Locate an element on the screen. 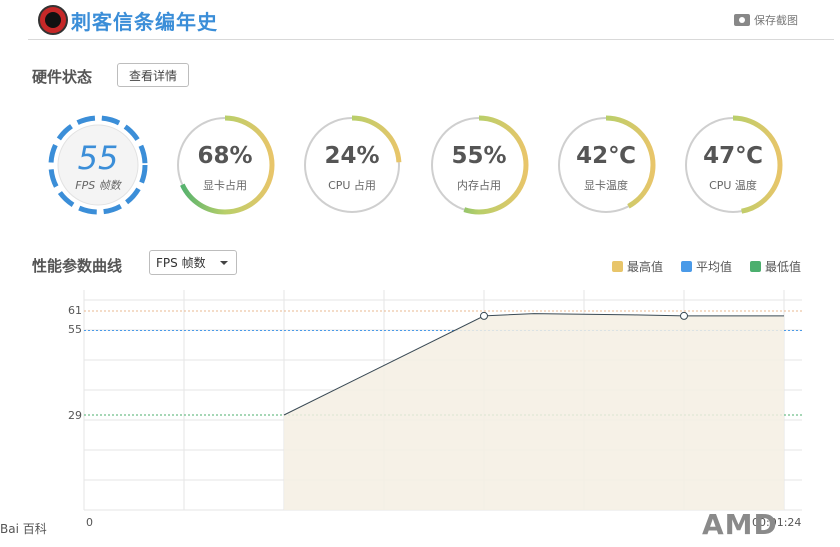 The image size is (840, 547). legend-avg-swatch is located at coordinates (686, 266).